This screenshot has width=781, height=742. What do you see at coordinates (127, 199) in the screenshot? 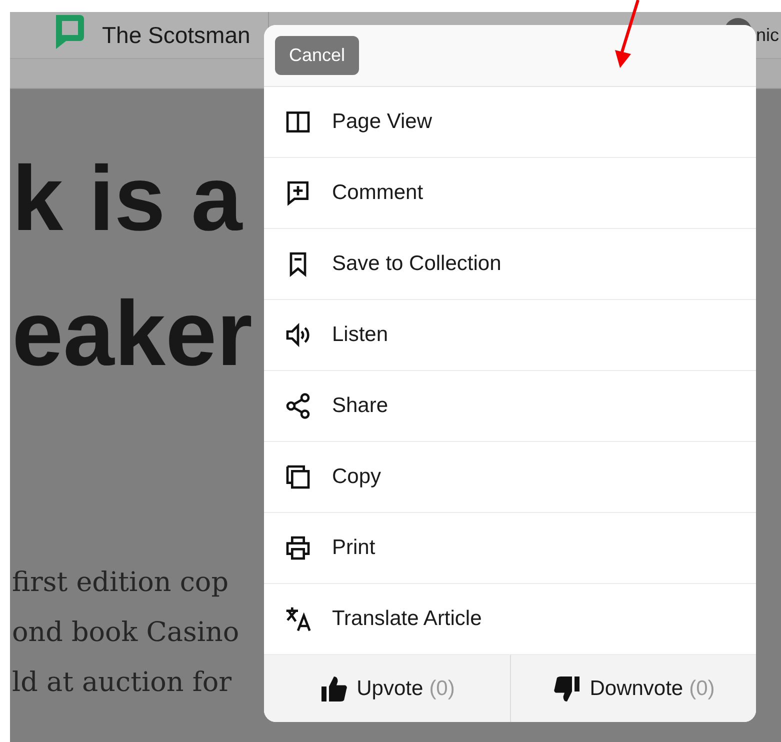
I see `headline-text: k is a` at bounding box center [127, 199].